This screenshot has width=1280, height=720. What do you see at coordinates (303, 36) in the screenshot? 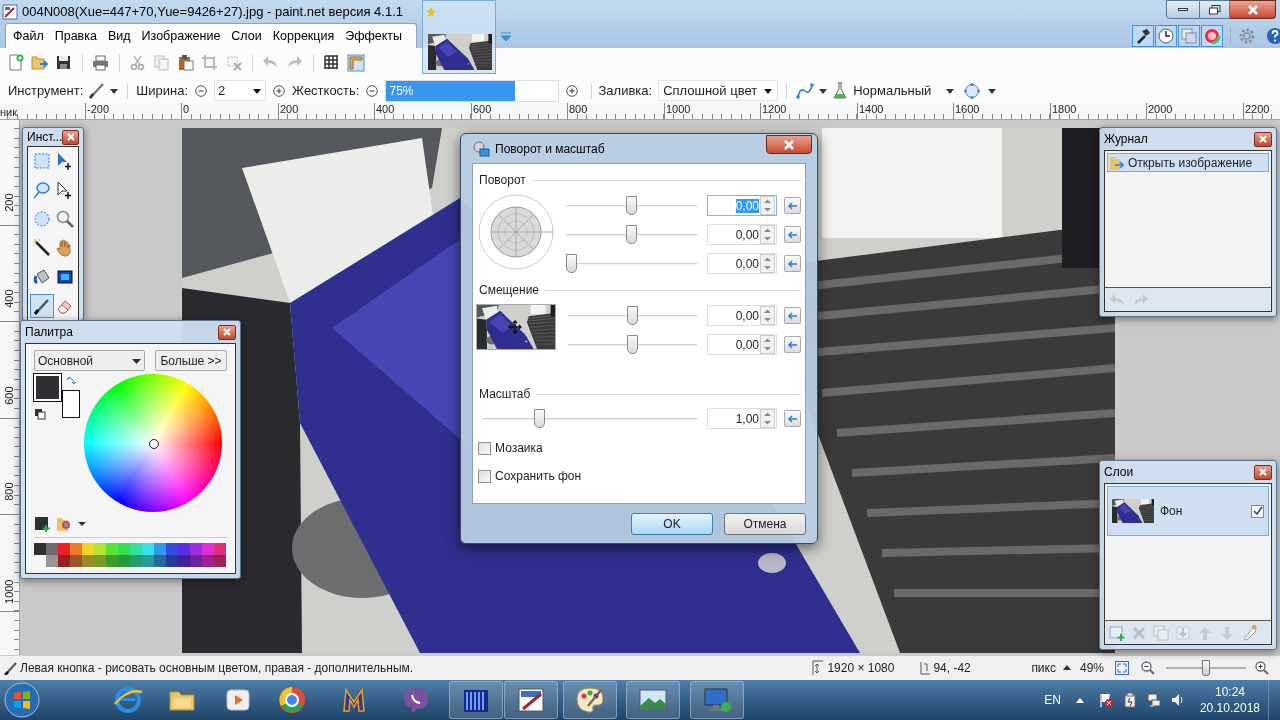
I see `menu-item: Коррекция` at bounding box center [303, 36].